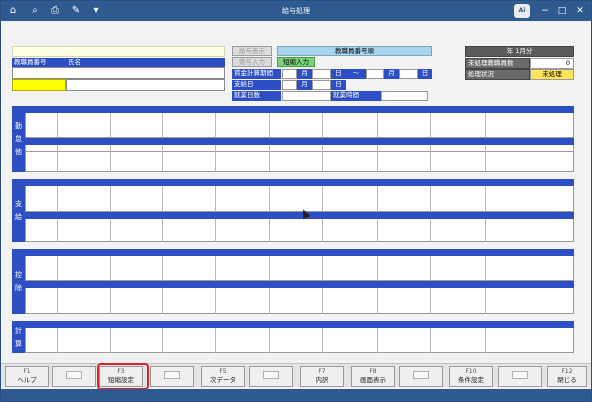 This screenshot has height=402, width=592. What do you see at coordinates (497, 63) in the screenshot?
I see `unprocessed-count-label: 未処理教職員数` at bounding box center [497, 63].